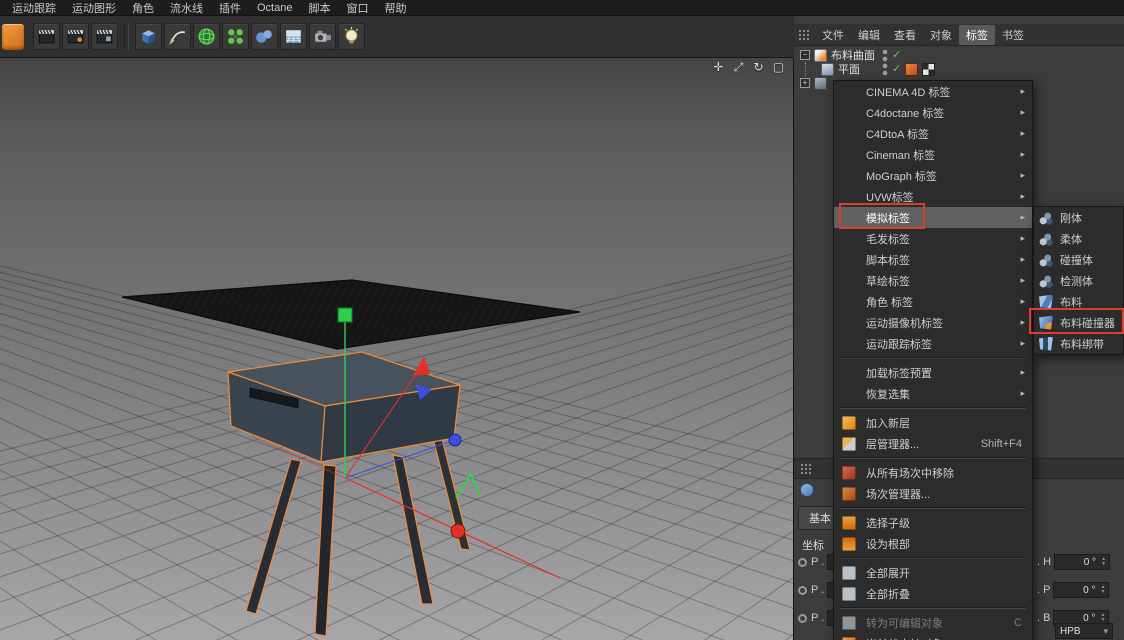 The height and width of the screenshot is (640, 1124). I want to click on menu-plugins: 插件, so click(230, 8).